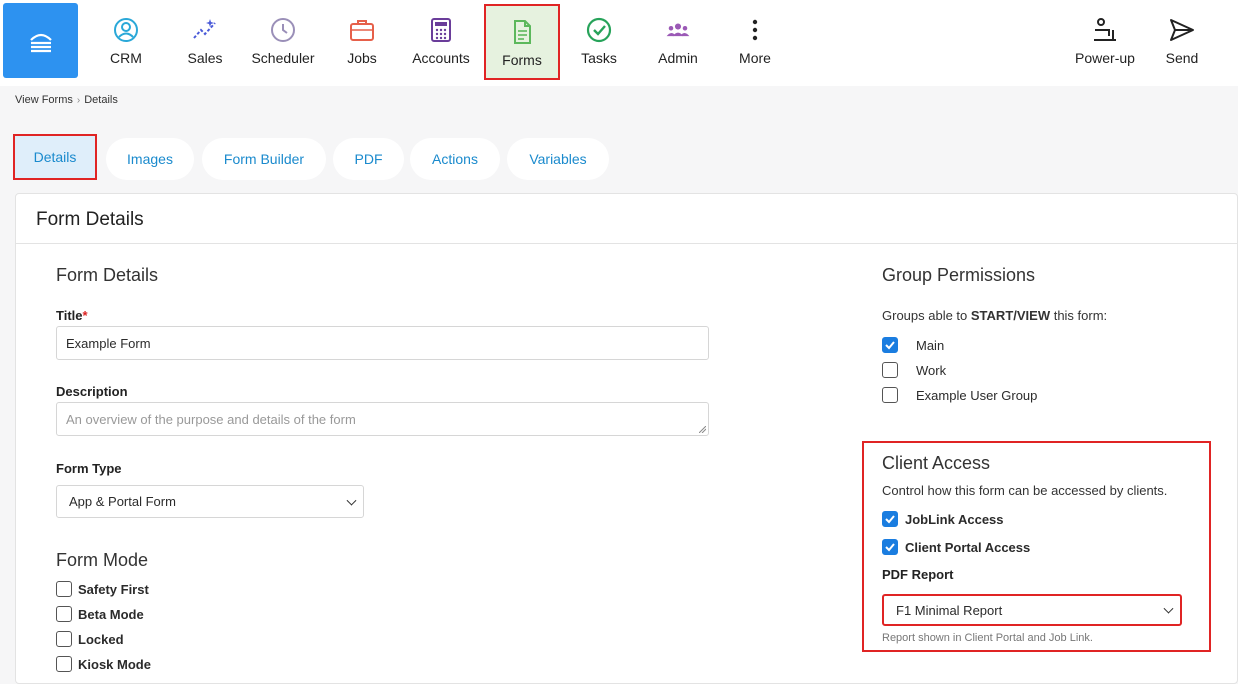 The image size is (1238, 684). What do you see at coordinates (150, 159) in the screenshot?
I see `tab-images: Images` at bounding box center [150, 159].